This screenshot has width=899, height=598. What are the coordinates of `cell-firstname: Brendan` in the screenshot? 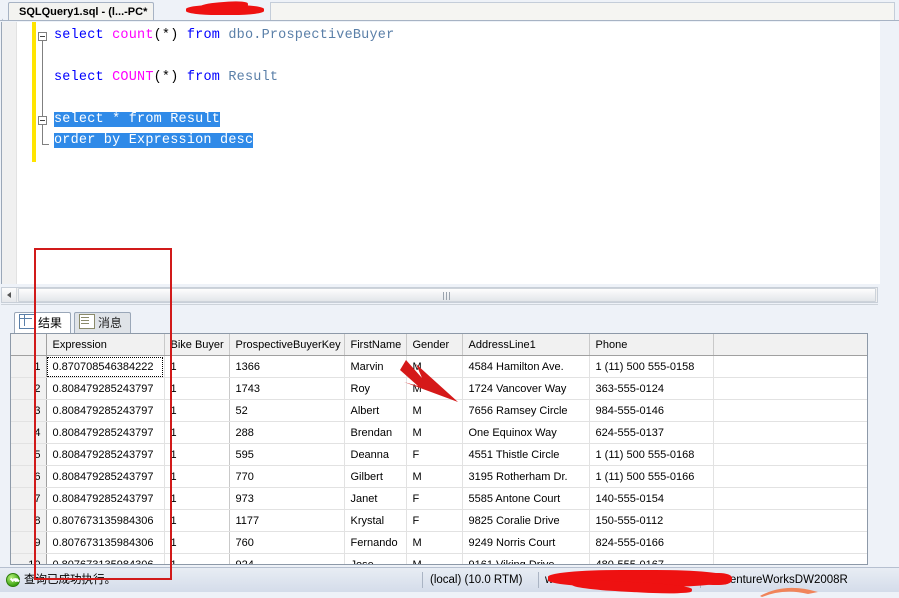 It's located at (375, 432).